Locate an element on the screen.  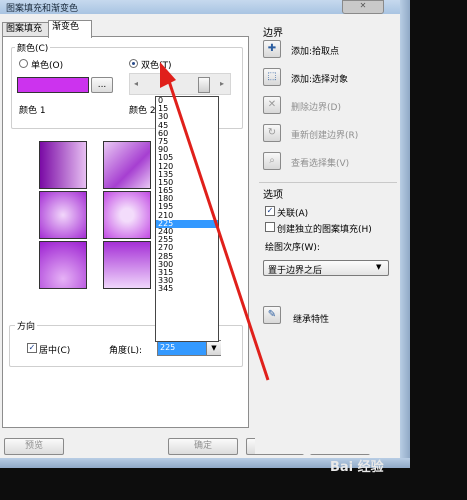
baidu-watermark: Bai 经验 is located at coordinates (357, 467).